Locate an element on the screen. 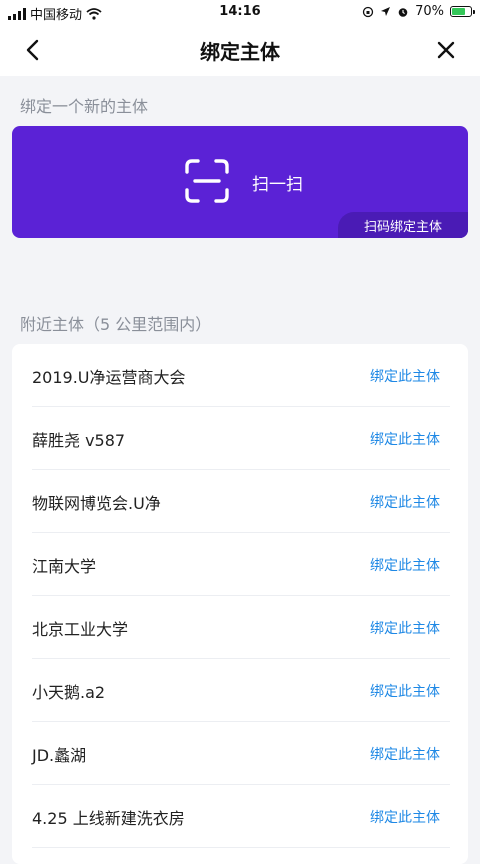  alarm-icon is located at coordinates (403, 12).